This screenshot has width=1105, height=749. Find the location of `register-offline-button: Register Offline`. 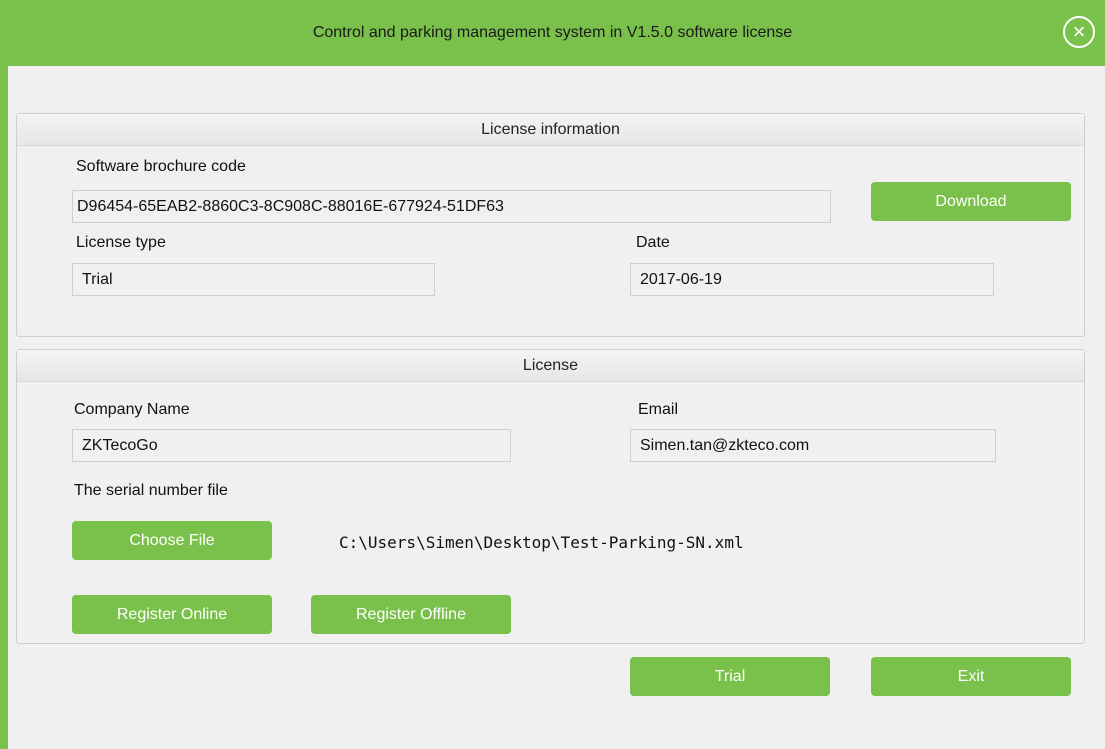

register-offline-button: Register Offline is located at coordinates (411, 614).